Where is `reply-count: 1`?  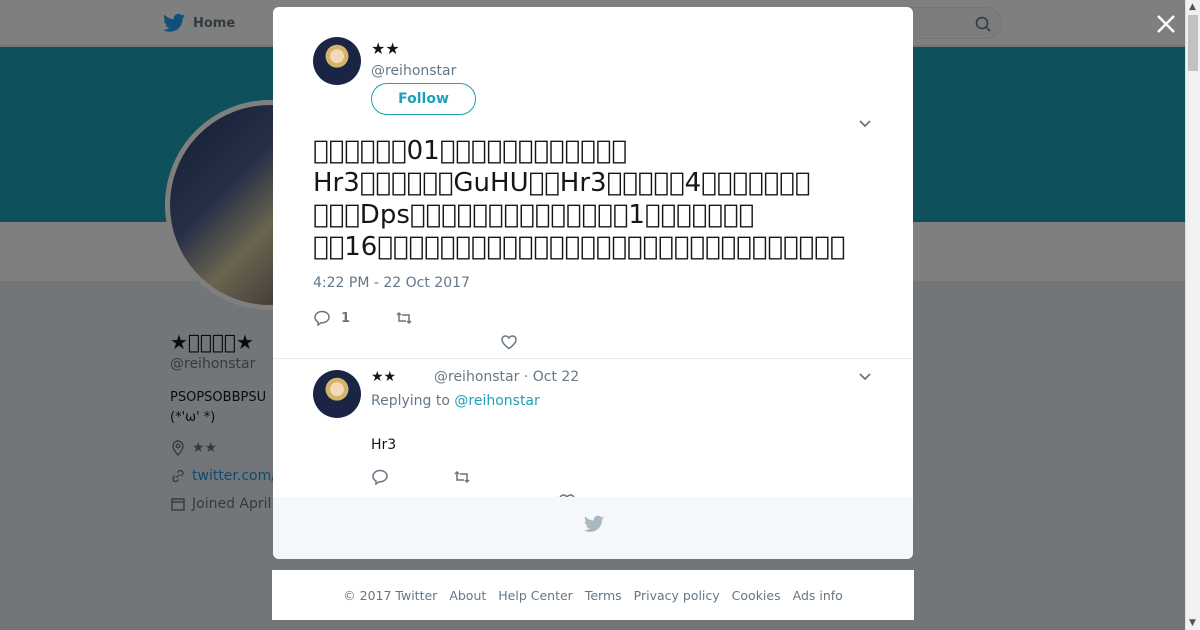 reply-count: 1 is located at coordinates (346, 318).